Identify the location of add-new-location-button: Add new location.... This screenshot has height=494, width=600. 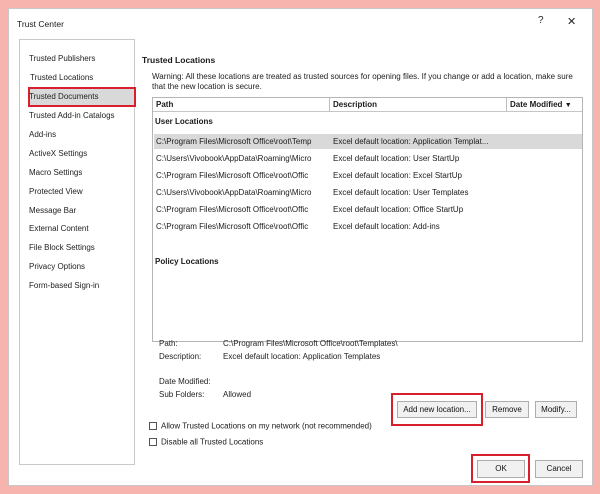
(437, 409).